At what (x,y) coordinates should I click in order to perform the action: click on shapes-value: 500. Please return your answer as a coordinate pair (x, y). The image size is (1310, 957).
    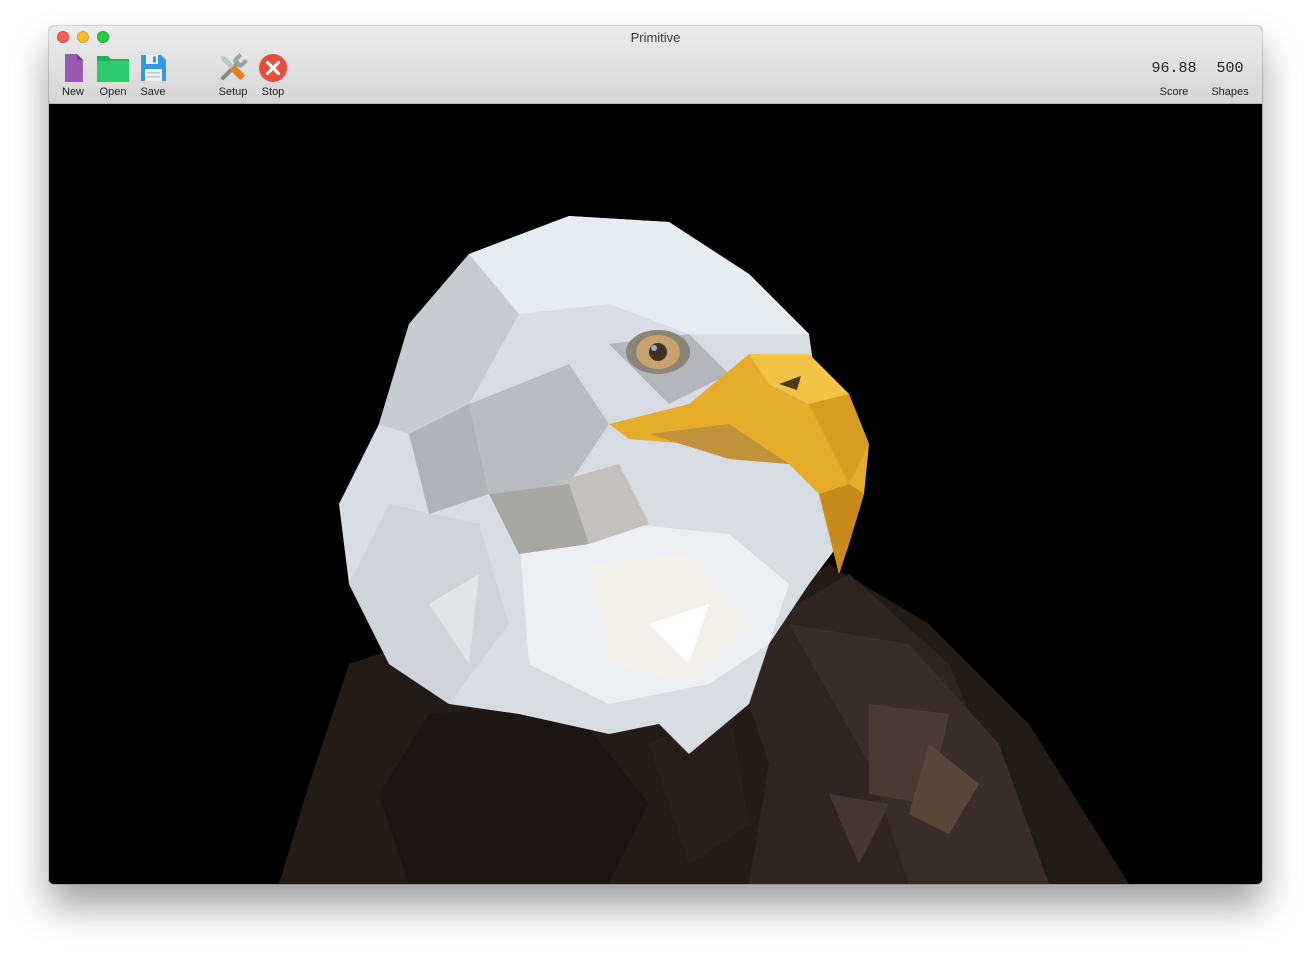
    Looking at the image, I should click on (1230, 68).